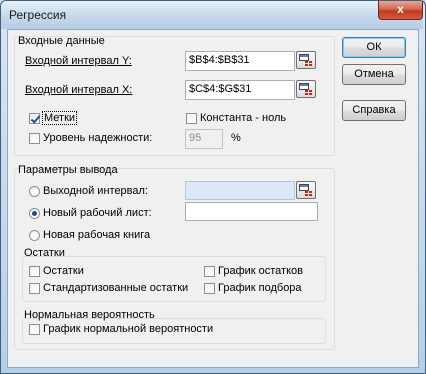 This screenshot has width=426, height=374. I want to click on output-range-ref-button, so click(306, 190).